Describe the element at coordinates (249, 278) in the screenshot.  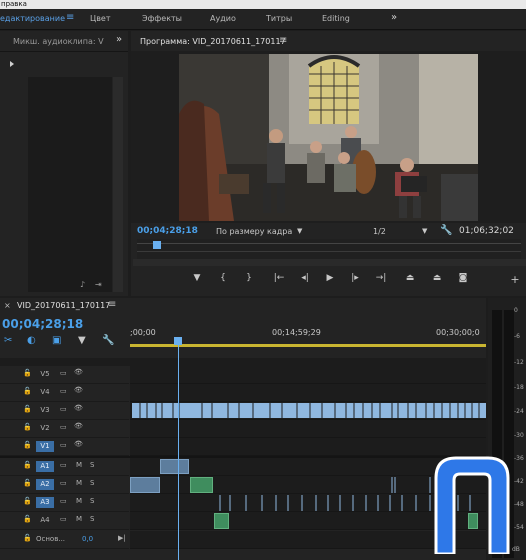
I see `mark-out-icon: }` at that location.